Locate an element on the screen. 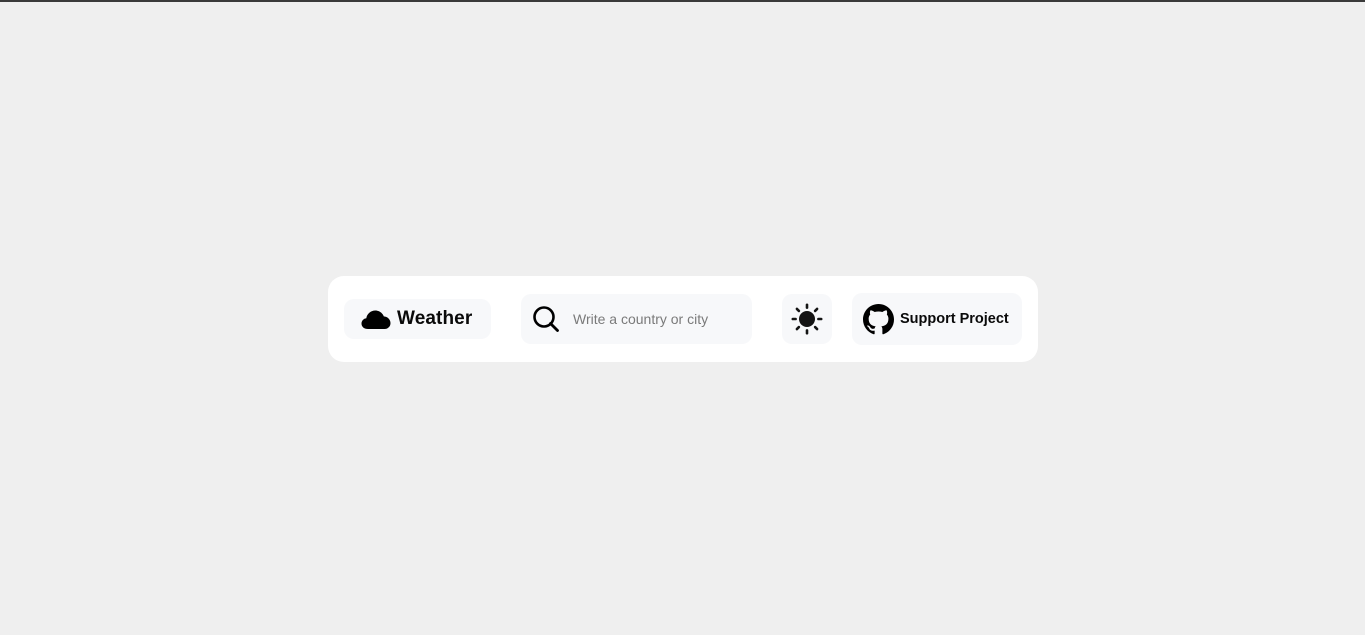 Image resolution: width=1365 pixels, height=635 pixels. support-project-button: Support Project is located at coordinates (937, 319).